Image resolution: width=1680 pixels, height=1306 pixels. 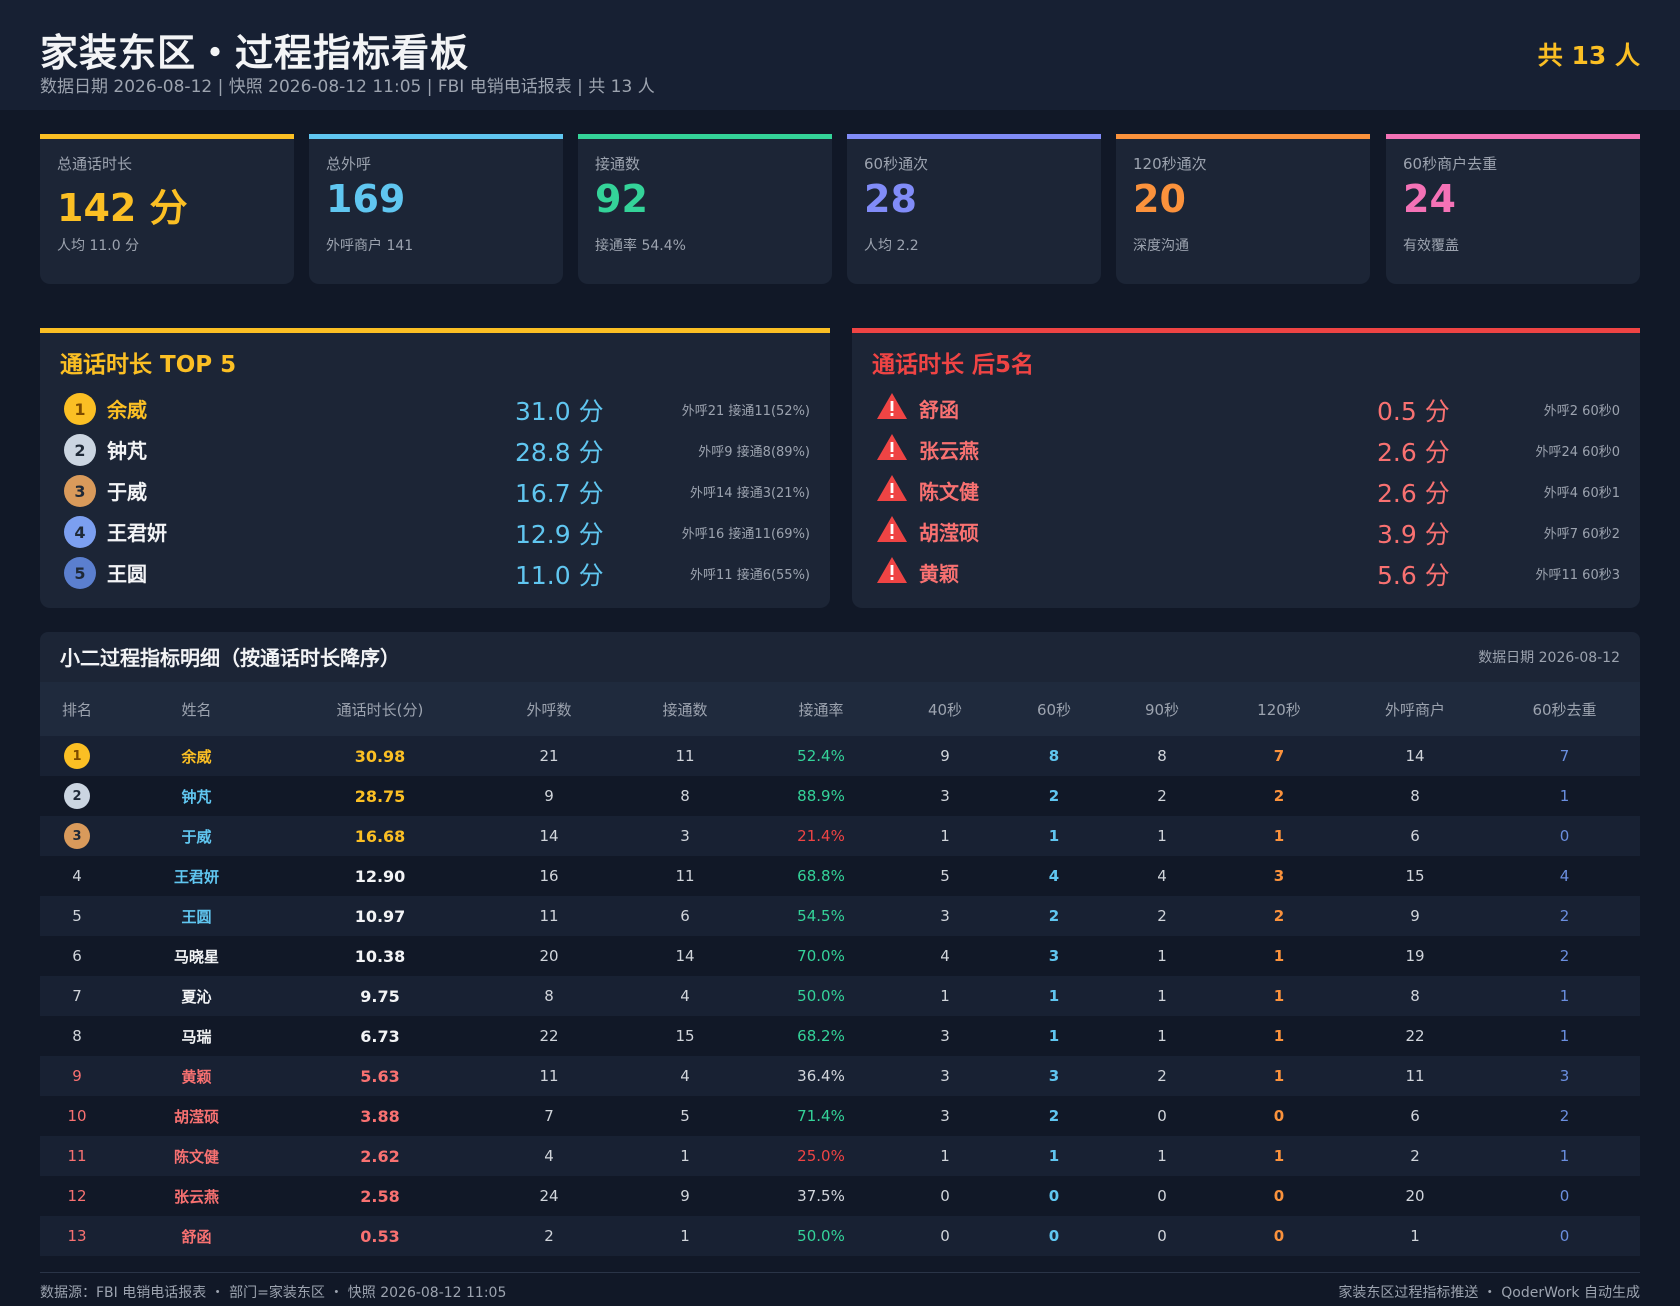 What do you see at coordinates (77, 1156) in the screenshot?
I see `rank-cell: 11` at bounding box center [77, 1156].